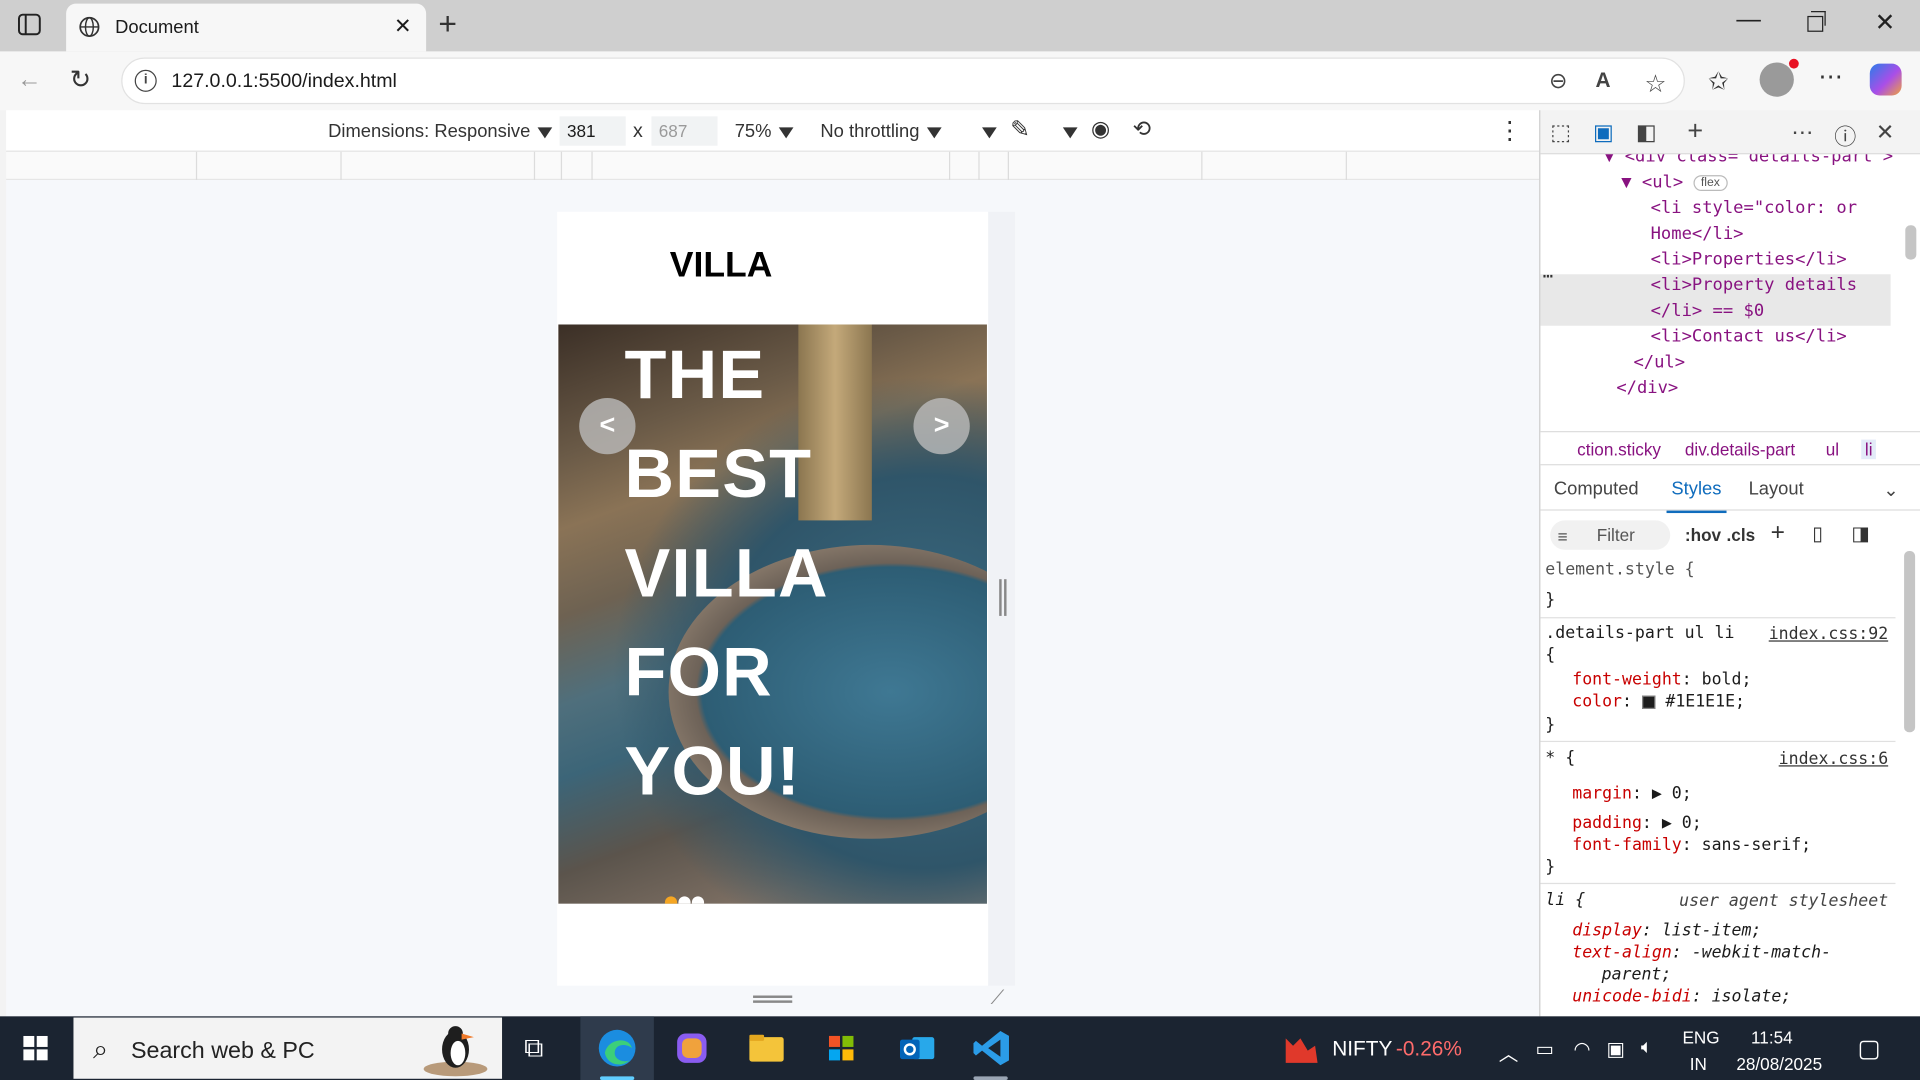 Image resolution: width=1920 pixels, height=1080 pixels. What do you see at coordinates (1748, 20) in the screenshot?
I see `minimize-icon: —` at bounding box center [1748, 20].